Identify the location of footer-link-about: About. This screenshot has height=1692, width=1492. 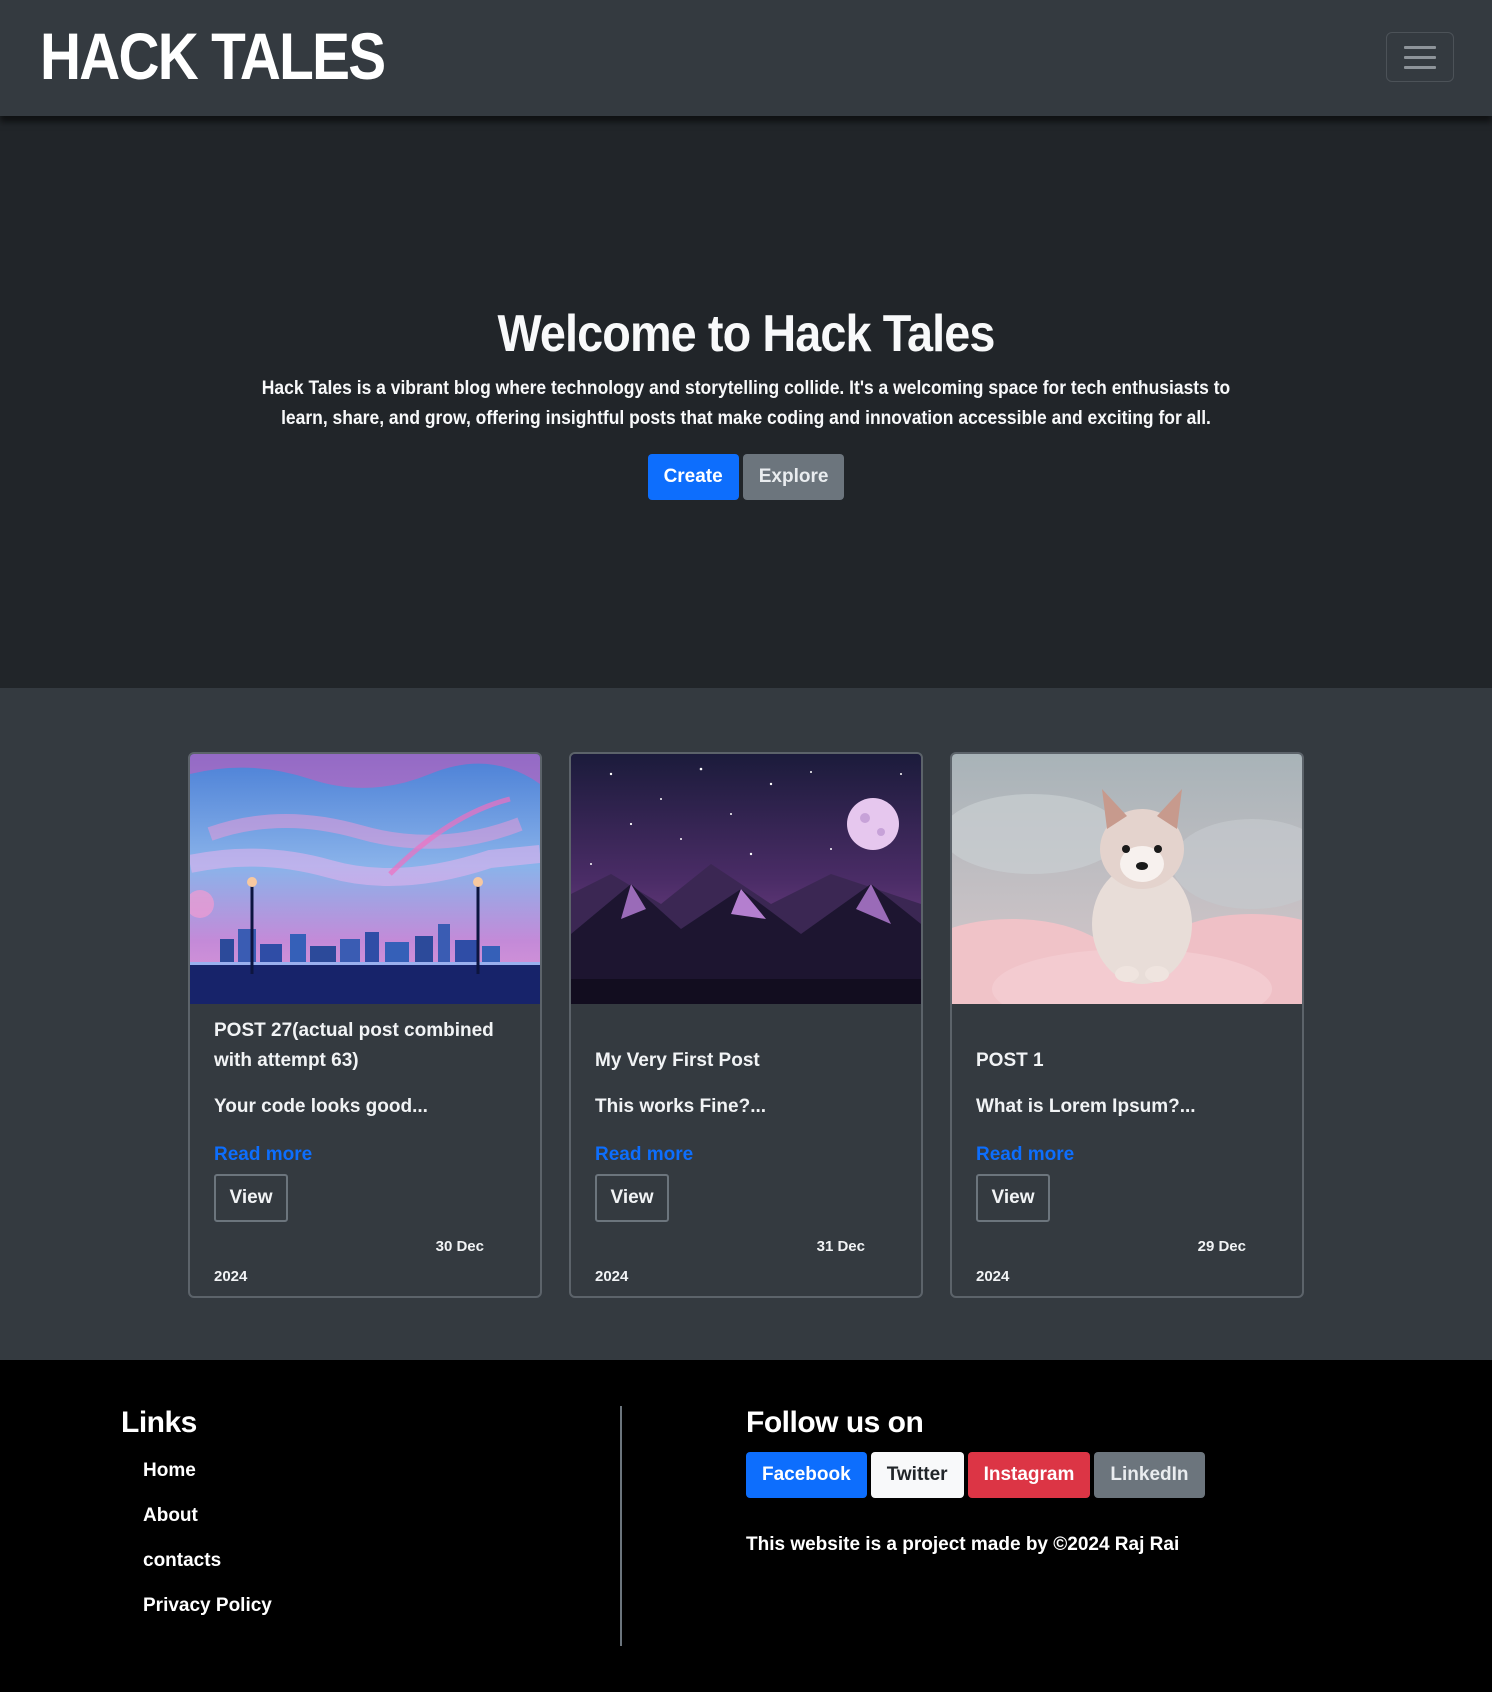
(207, 1527).